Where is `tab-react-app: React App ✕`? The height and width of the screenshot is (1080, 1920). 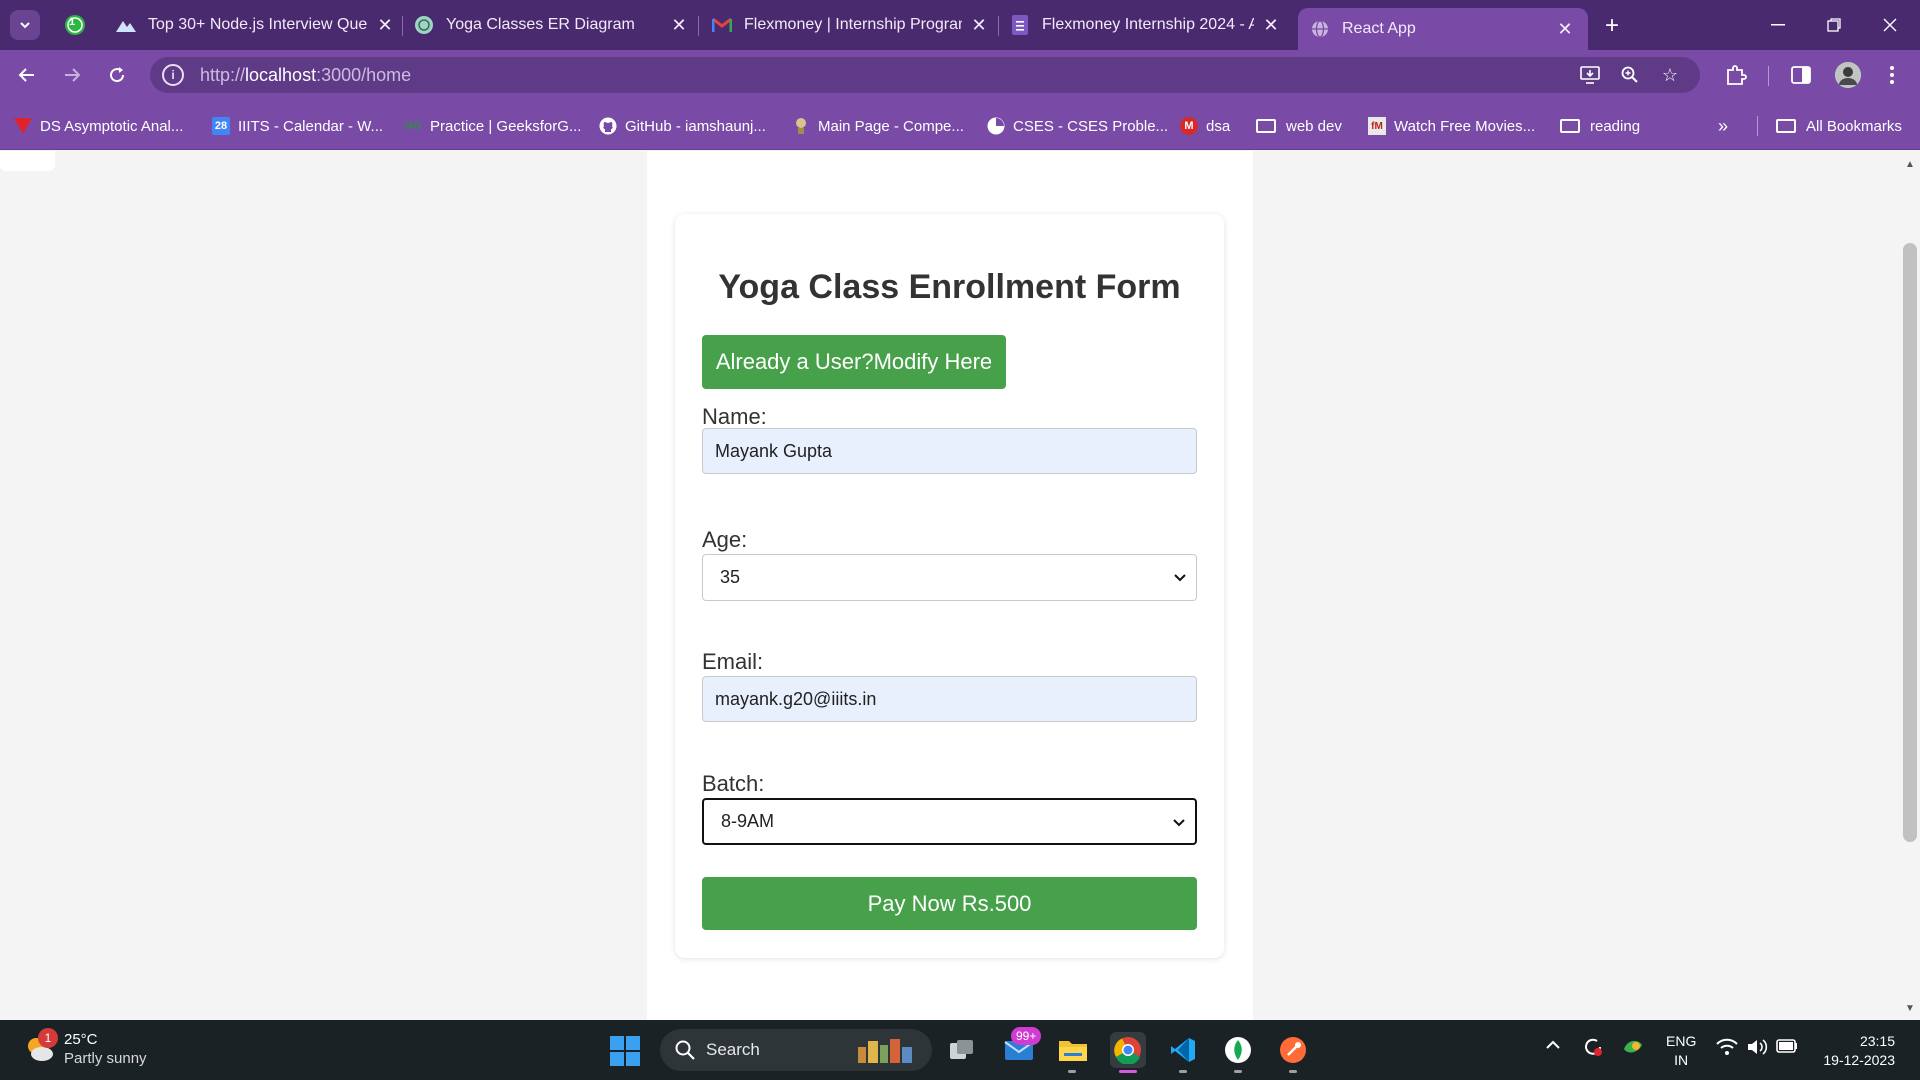 tab-react-app: React App ✕ is located at coordinates (1443, 29).